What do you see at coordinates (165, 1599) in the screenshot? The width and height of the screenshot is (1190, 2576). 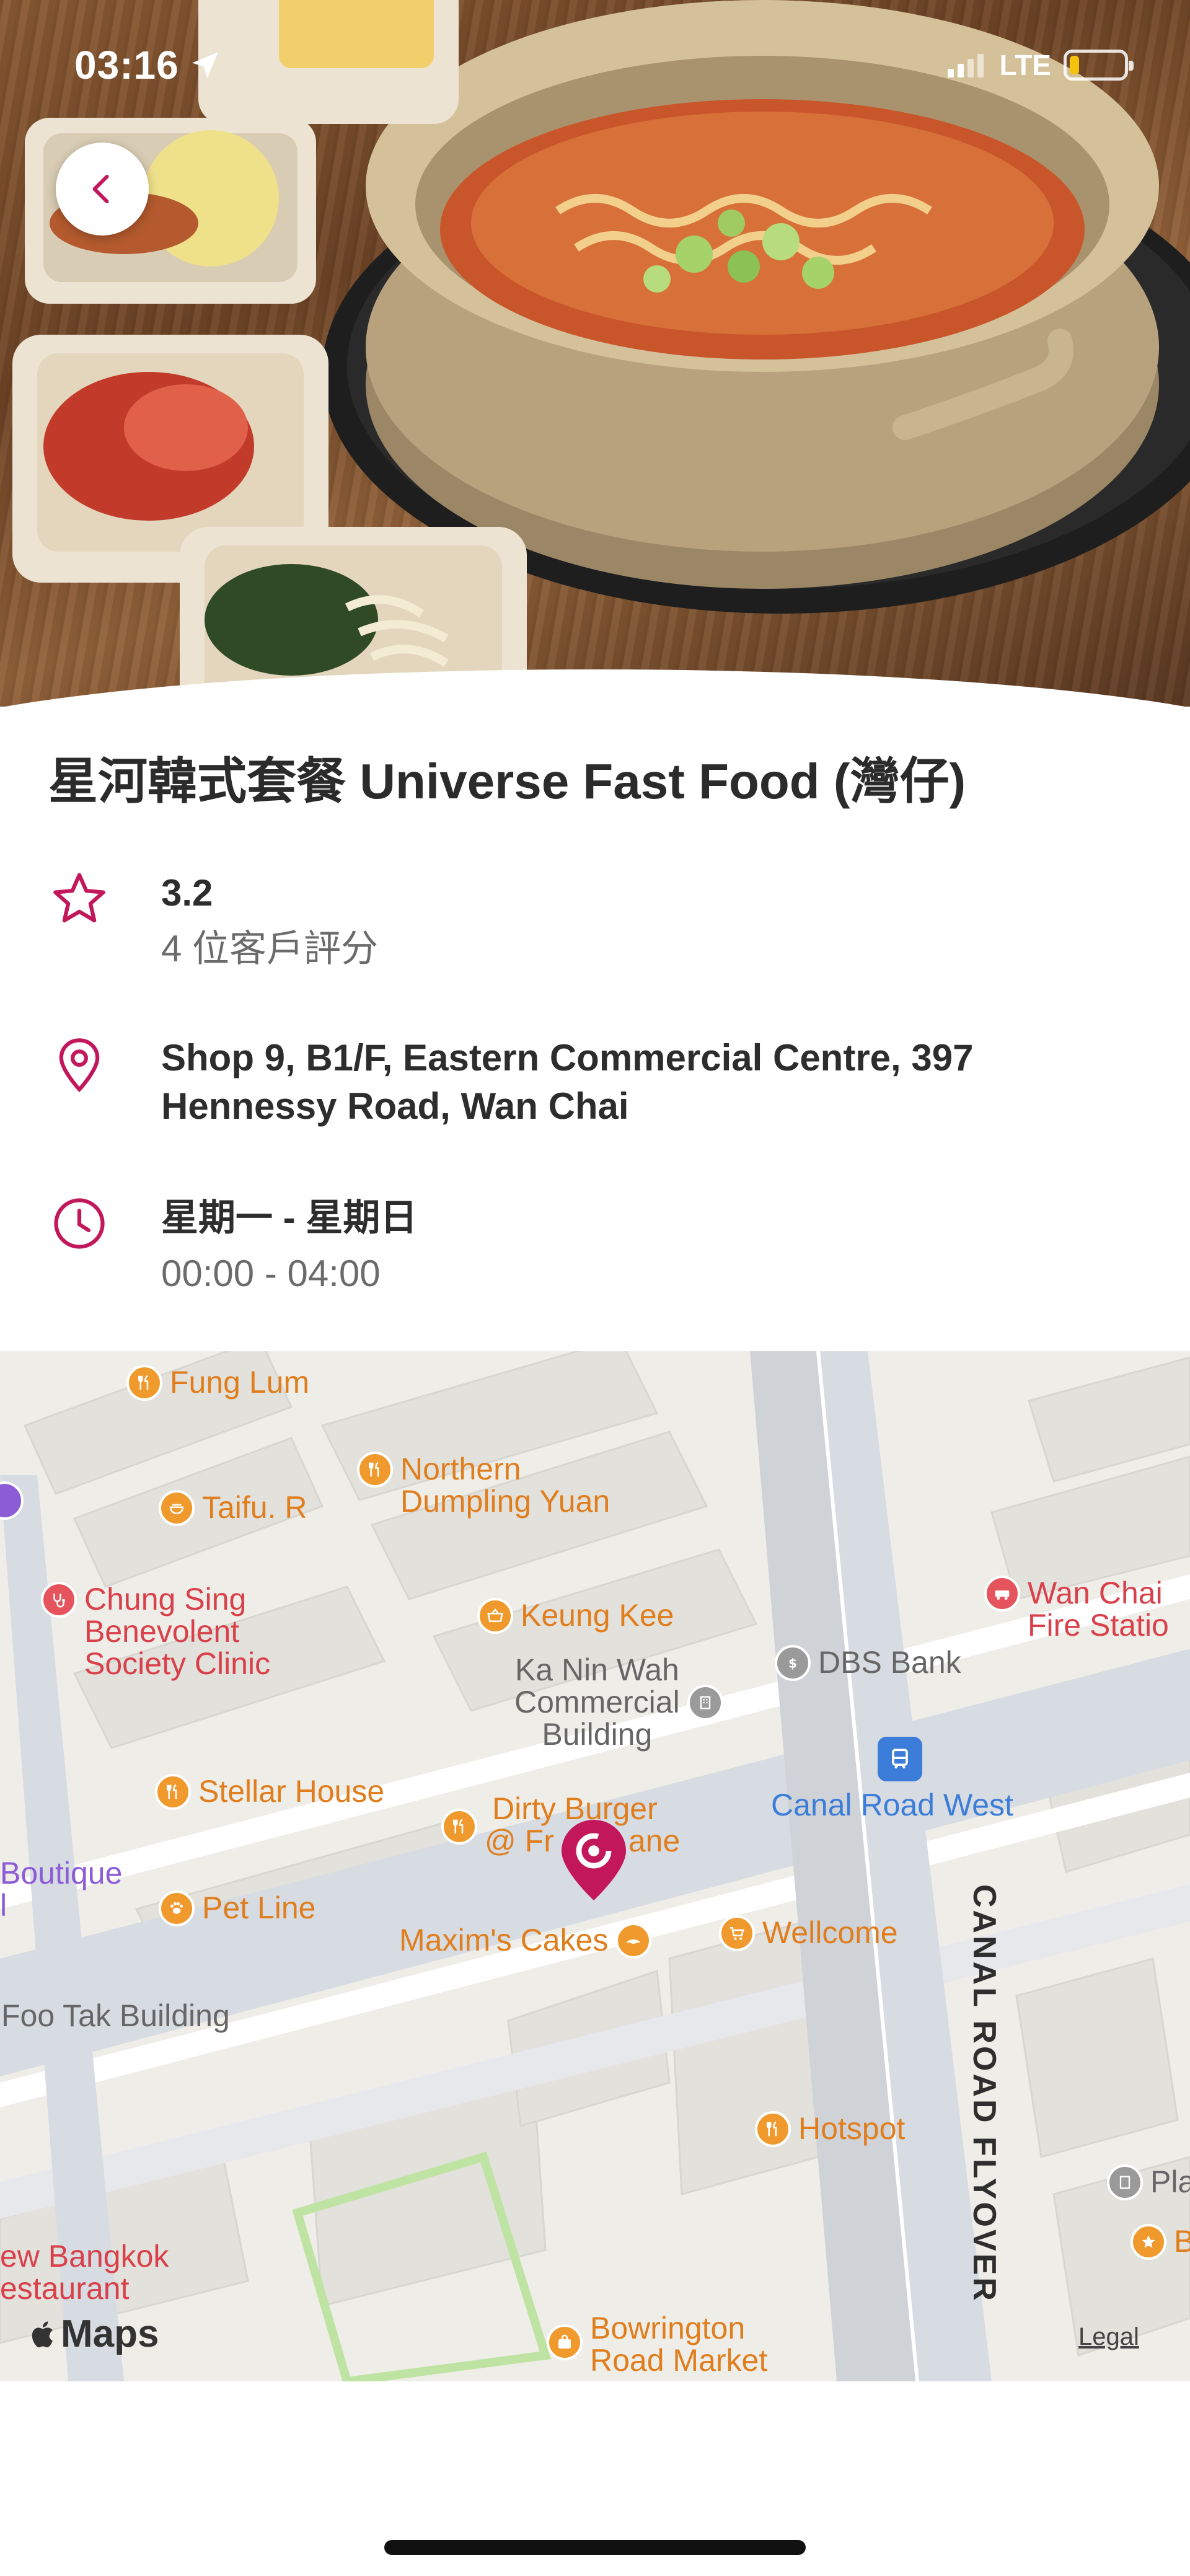 I see `poi-label: Chung Sing` at bounding box center [165, 1599].